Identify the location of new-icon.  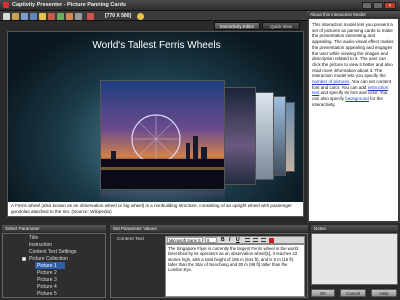
(6, 16).